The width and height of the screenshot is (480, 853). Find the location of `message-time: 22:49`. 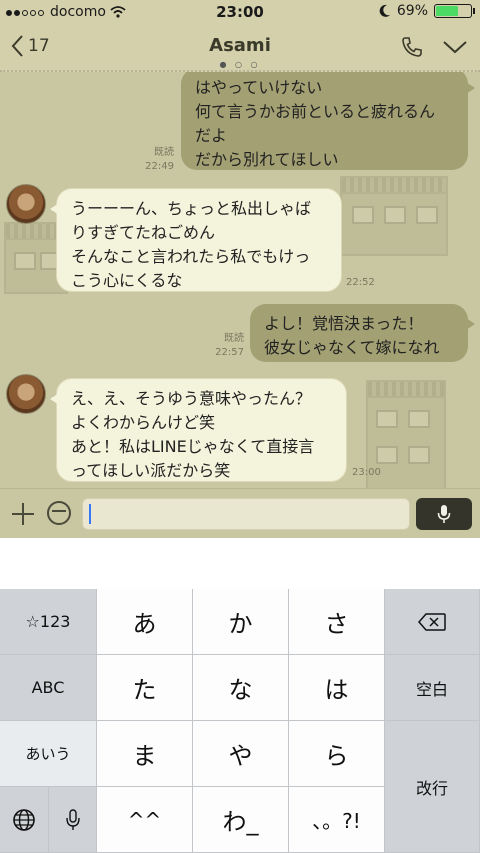

message-time: 22:49 is located at coordinates (159, 166).